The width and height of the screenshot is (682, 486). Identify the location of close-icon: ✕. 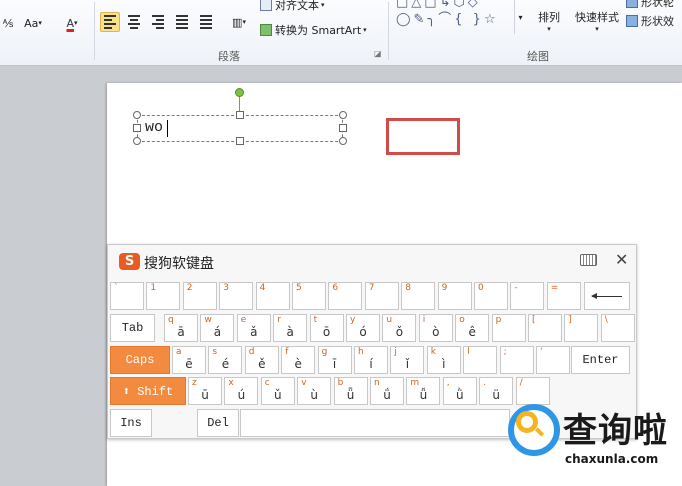
(621, 259).